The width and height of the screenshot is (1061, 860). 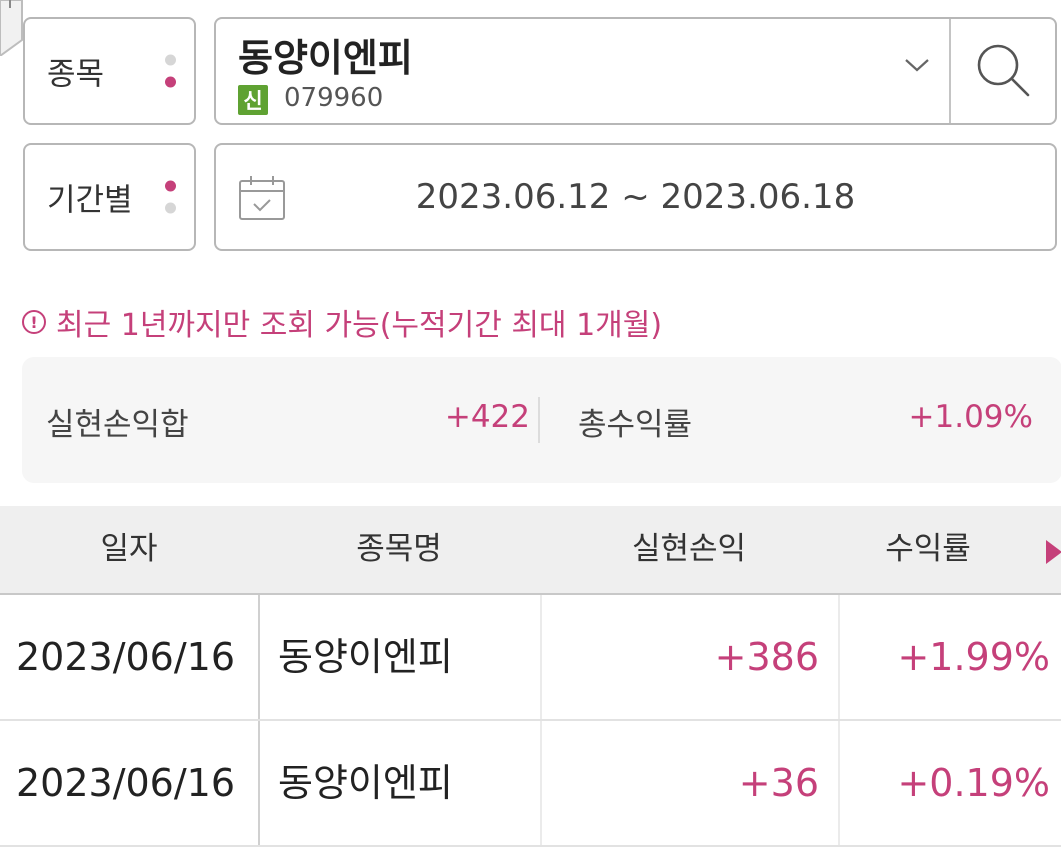 I want to click on search-icon, so click(x=1003, y=70).